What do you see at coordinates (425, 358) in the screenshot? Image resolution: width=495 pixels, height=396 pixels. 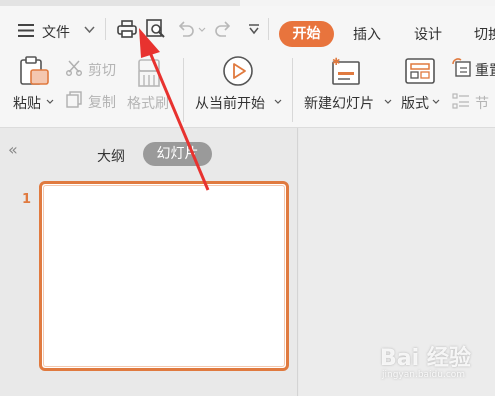 I see `watermark-brand: Bai 经验` at bounding box center [425, 358].